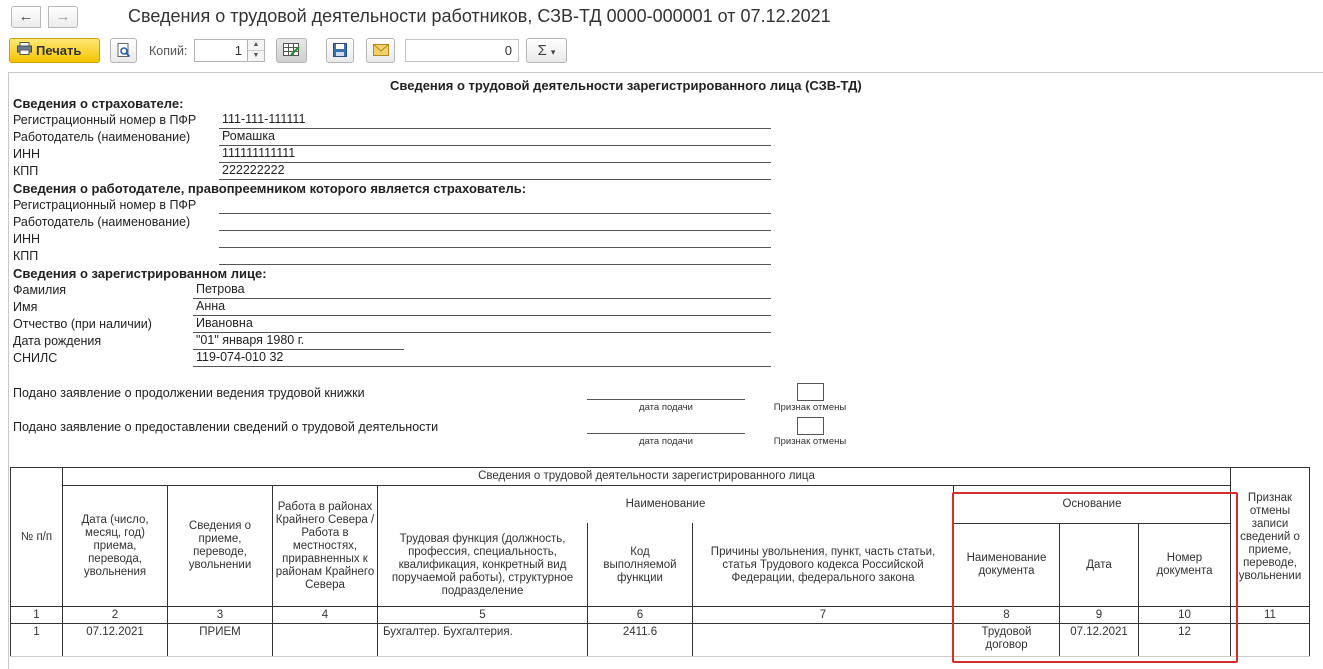 Image resolution: width=1323 pixels, height=669 pixels. What do you see at coordinates (448, 632) in the screenshot?
I see `cell-function: Бухгалтер. Бухгалтерия.` at bounding box center [448, 632].